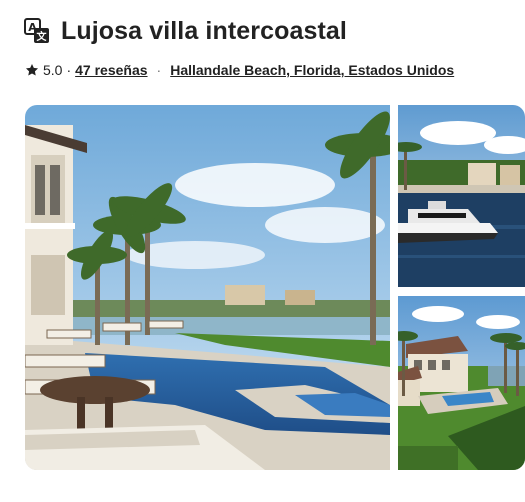  What do you see at coordinates (42, 36) in the screenshot?
I see `svg-text: 文` at bounding box center [42, 36].